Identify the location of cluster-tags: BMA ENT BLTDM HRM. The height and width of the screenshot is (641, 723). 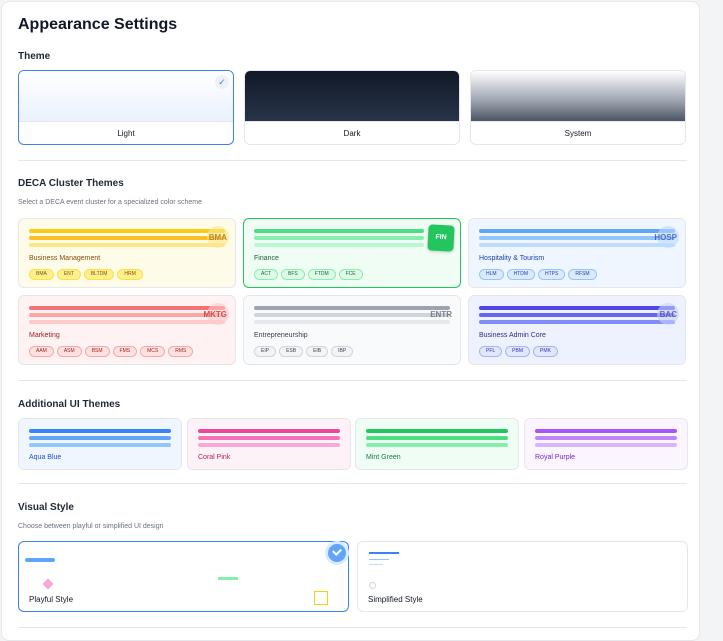
(86, 274).